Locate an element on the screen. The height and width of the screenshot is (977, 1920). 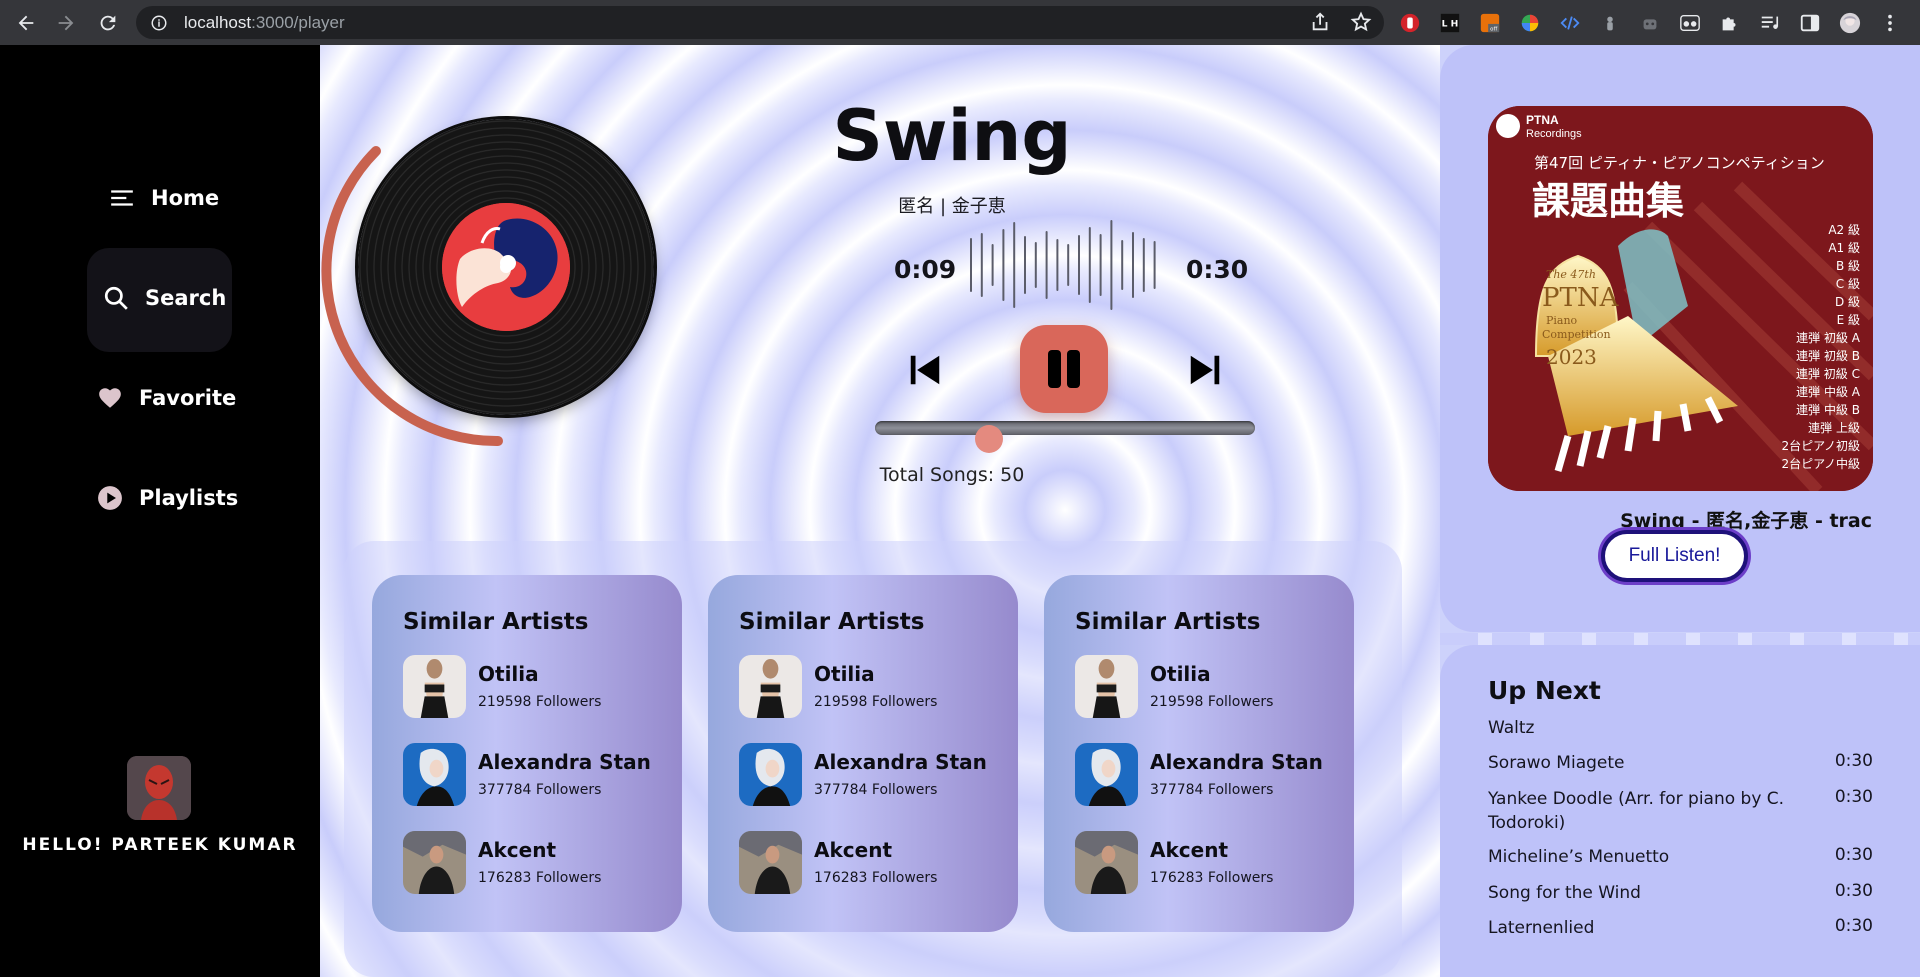
forward-button is located at coordinates (66, 22).